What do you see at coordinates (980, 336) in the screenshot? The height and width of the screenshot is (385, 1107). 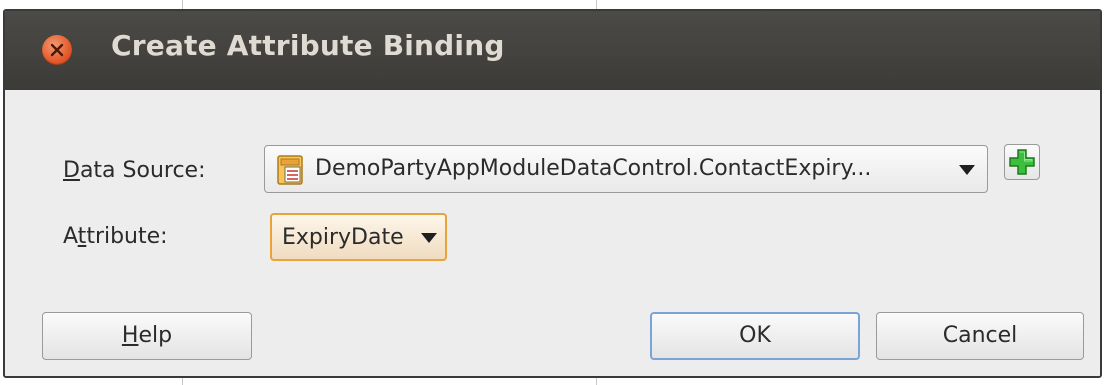 I see `cancel-button: Cancel` at bounding box center [980, 336].